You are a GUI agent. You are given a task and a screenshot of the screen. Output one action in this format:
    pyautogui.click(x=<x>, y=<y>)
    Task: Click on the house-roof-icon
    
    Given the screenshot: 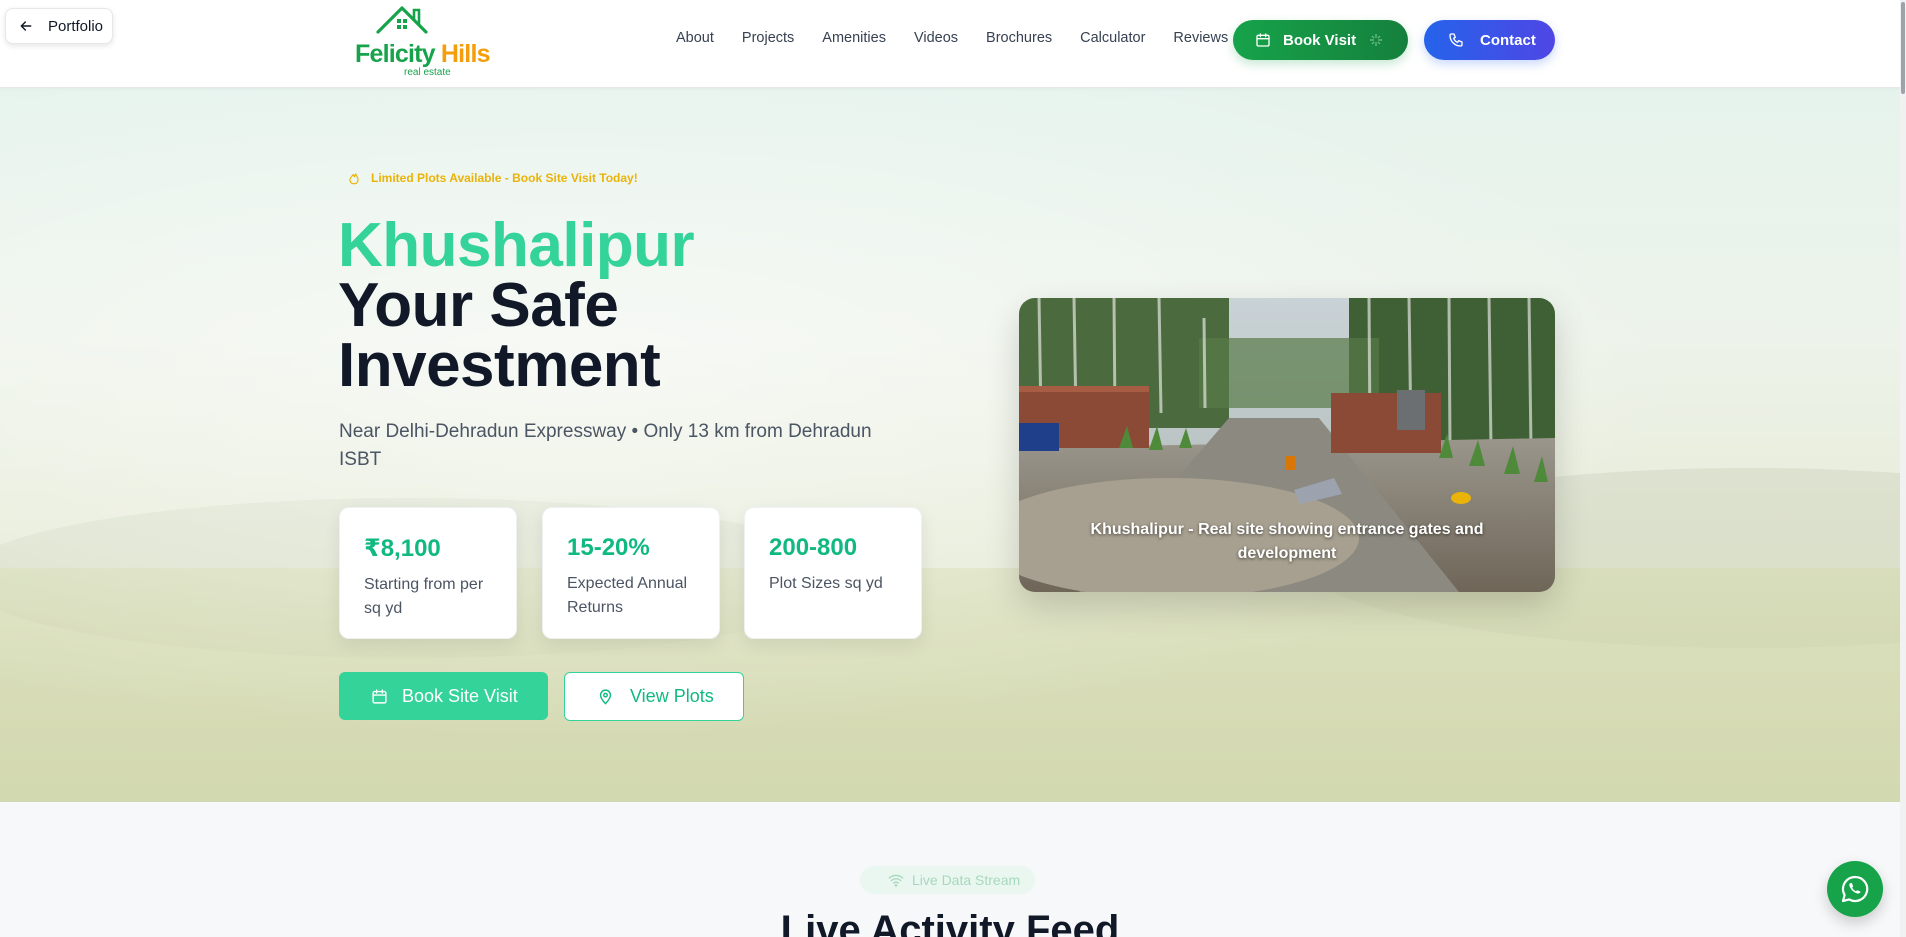 What is the action you would take?
    pyautogui.click(x=402, y=20)
    